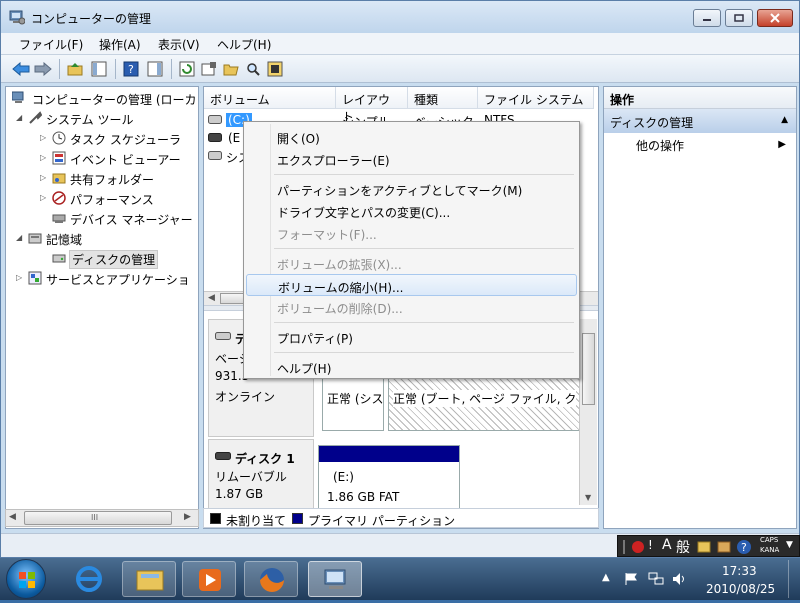 The image size is (800, 603). What do you see at coordinates (683, 547) in the screenshot?
I see `conversion-mode: 般` at bounding box center [683, 547].